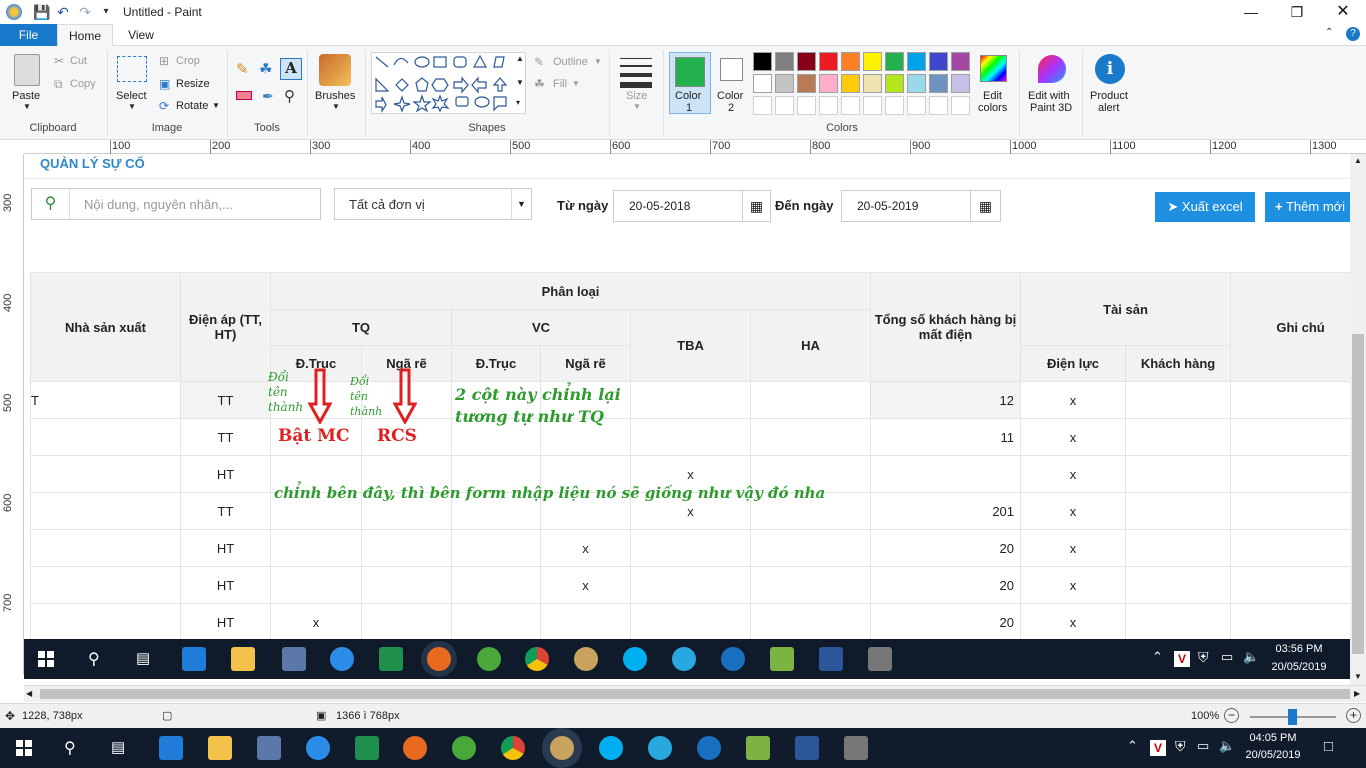 The width and height of the screenshot is (1366, 768). I want to click on edit-colors-button: Edit, so click(992, 96).